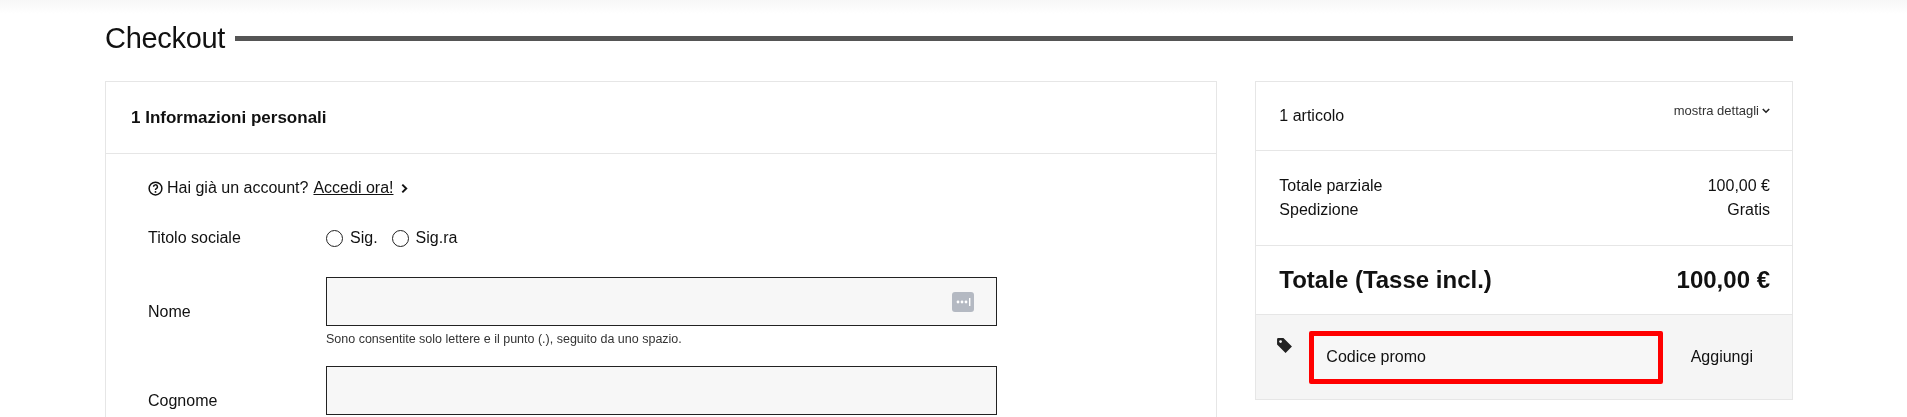  Describe the element at coordinates (436, 238) in the screenshot. I see `radio-label: Sig.ra` at that location.